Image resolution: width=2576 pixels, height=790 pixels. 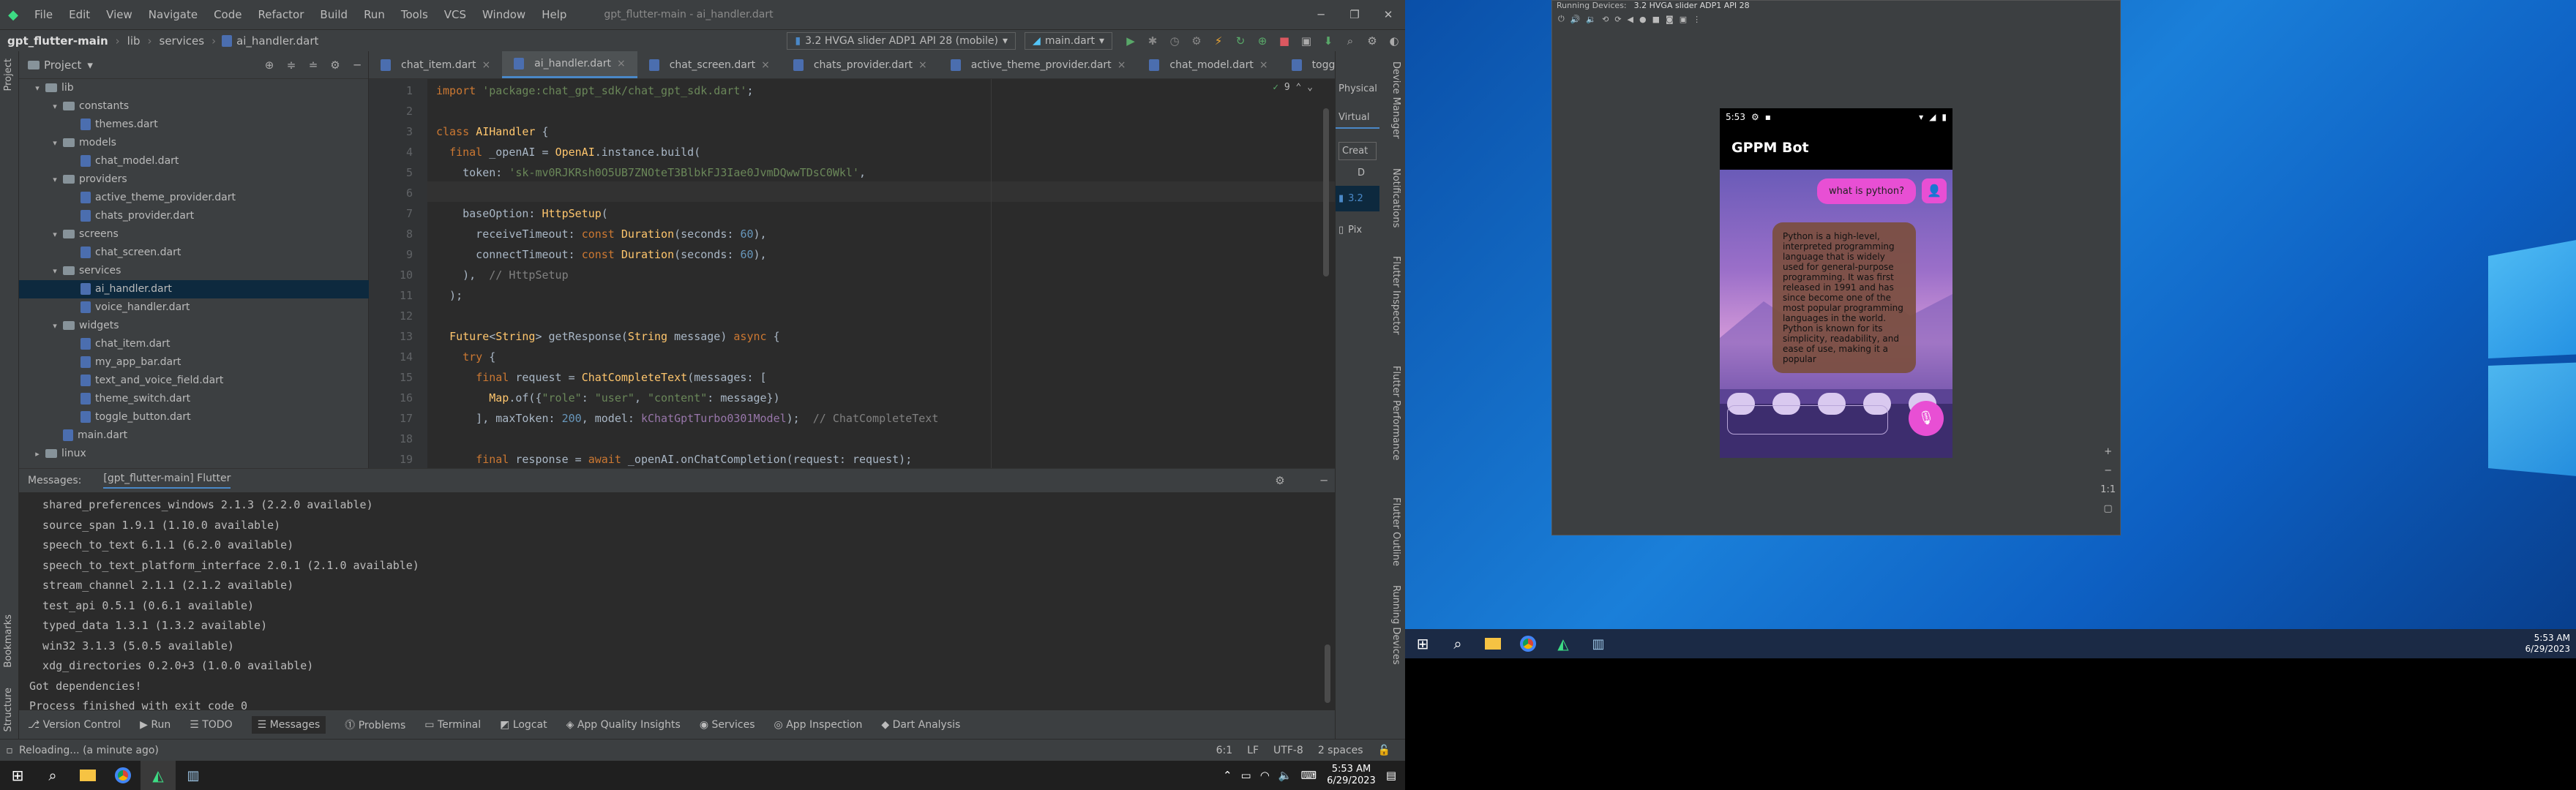 What do you see at coordinates (1357, 118) in the screenshot?
I see `tab-virtual: Virtual` at bounding box center [1357, 118].